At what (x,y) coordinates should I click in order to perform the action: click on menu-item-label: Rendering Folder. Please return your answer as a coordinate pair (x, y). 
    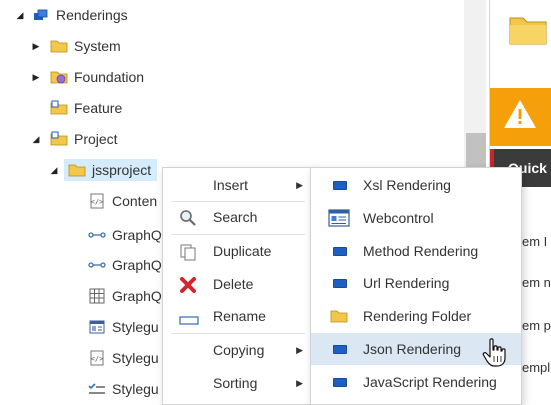
    Looking at the image, I should click on (417, 316).